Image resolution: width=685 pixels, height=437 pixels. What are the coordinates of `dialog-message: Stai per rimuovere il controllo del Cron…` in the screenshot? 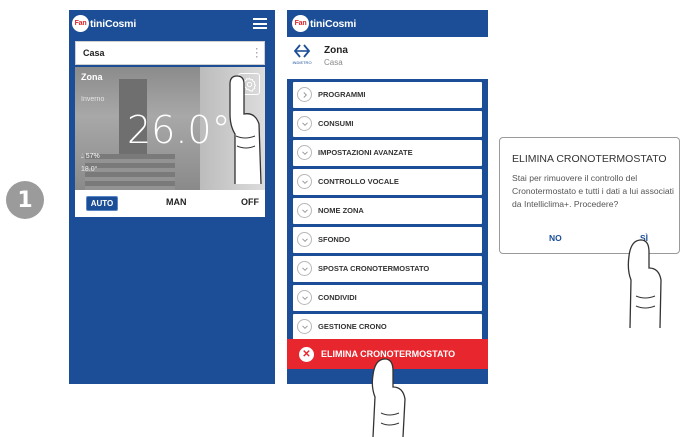 It's located at (593, 191).